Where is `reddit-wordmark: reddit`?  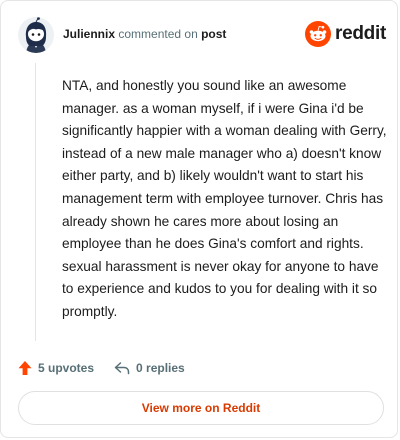 reddit-wordmark: reddit is located at coordinates (360, 33).